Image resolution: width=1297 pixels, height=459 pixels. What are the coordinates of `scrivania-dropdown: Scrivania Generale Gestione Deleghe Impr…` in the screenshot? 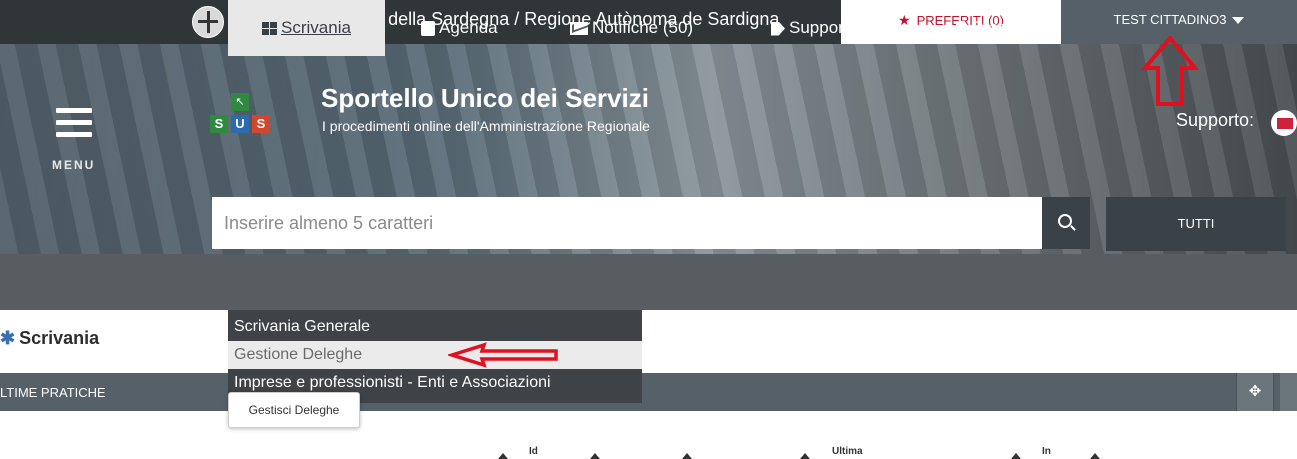 It's located at (435, 356).